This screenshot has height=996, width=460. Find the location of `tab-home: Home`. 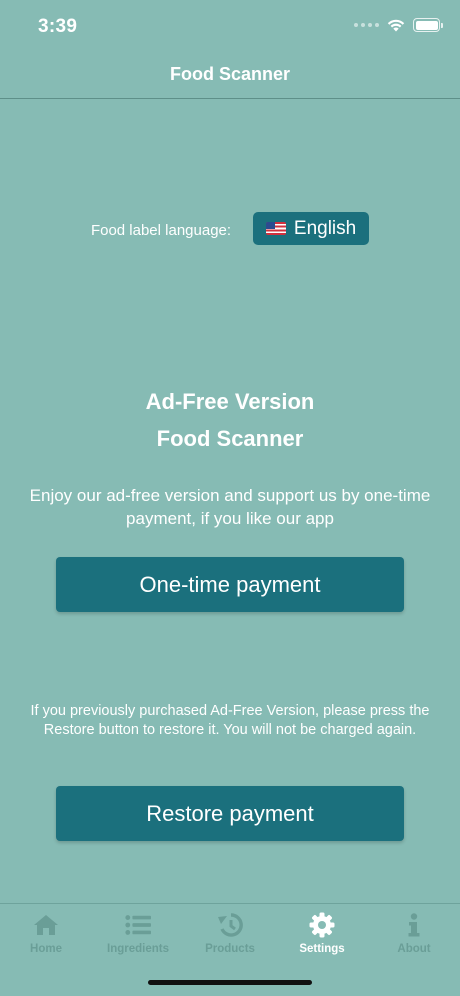

tab-home: Home is located at coordinates (46, 934).